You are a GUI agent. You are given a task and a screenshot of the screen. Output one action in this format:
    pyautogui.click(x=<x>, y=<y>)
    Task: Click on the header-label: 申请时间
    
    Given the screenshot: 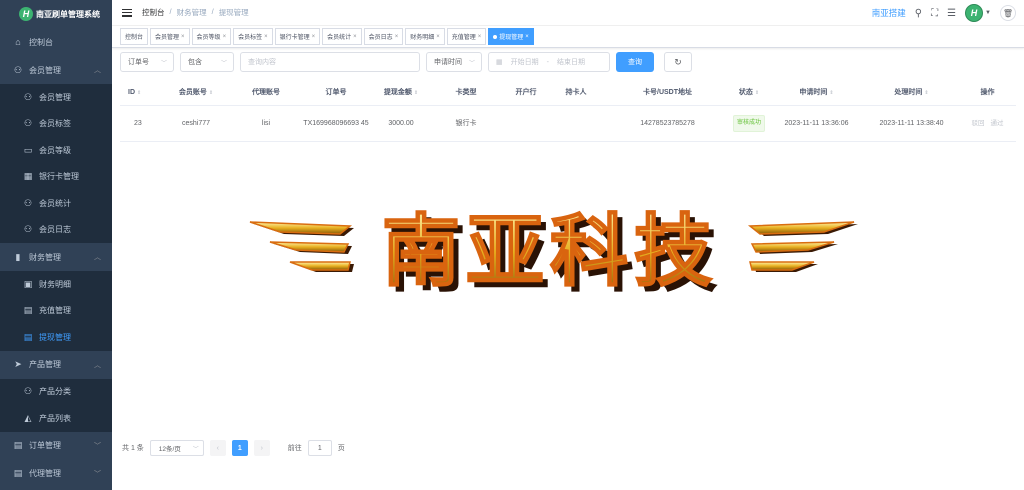 What is the action you would take?
    pyautogui.click(x=813, y=92)
    